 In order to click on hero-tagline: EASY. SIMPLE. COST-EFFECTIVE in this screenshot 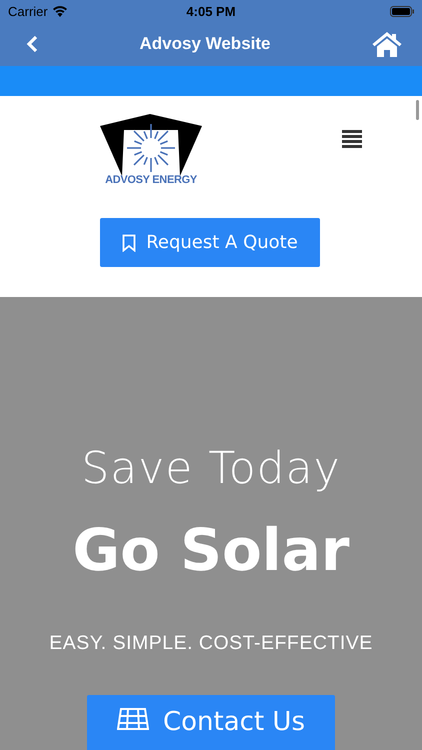, I will do `click(211, 643)`.